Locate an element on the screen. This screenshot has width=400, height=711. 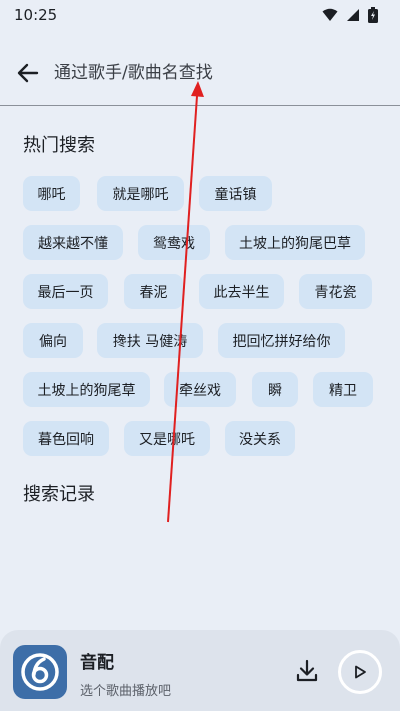
hot-search-chip: 越来越不懂 is located at coordinates (73, 242).